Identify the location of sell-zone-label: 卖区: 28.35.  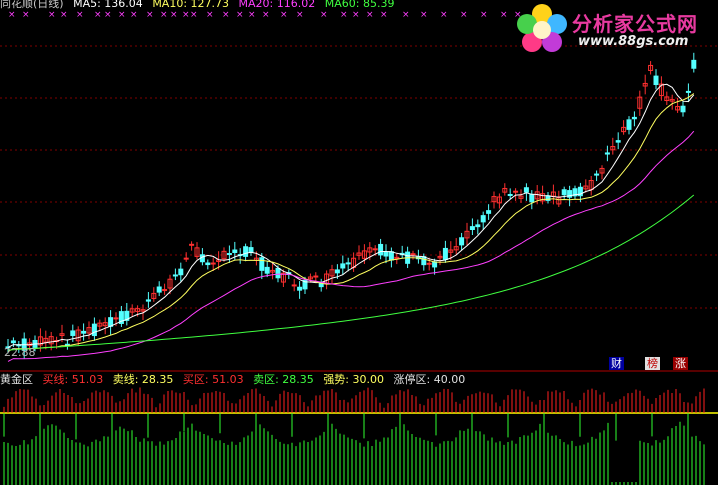
(283, 379).